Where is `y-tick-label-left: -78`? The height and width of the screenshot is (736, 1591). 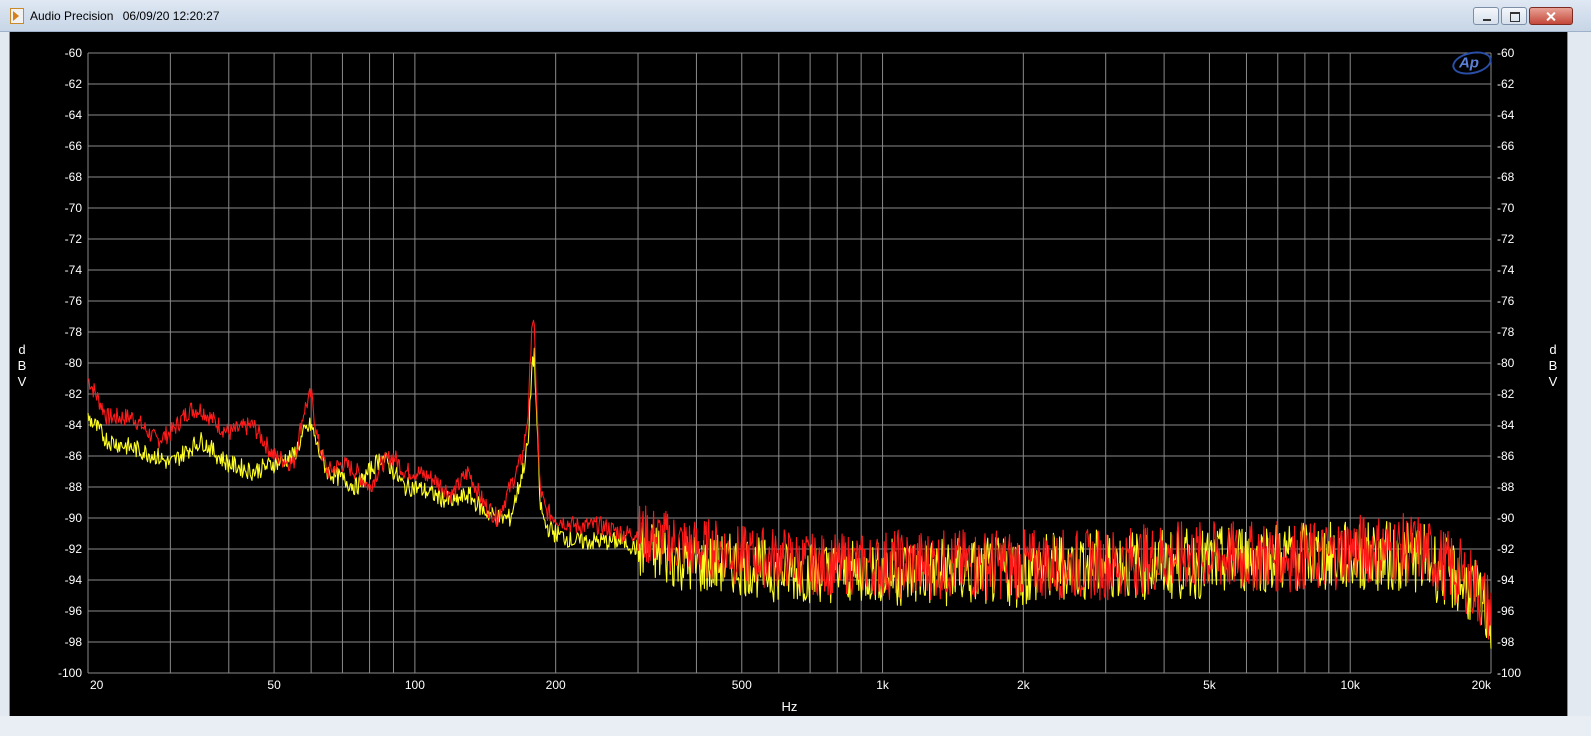 y-tick-label-left: -78 is located at coordinates (74, 332).